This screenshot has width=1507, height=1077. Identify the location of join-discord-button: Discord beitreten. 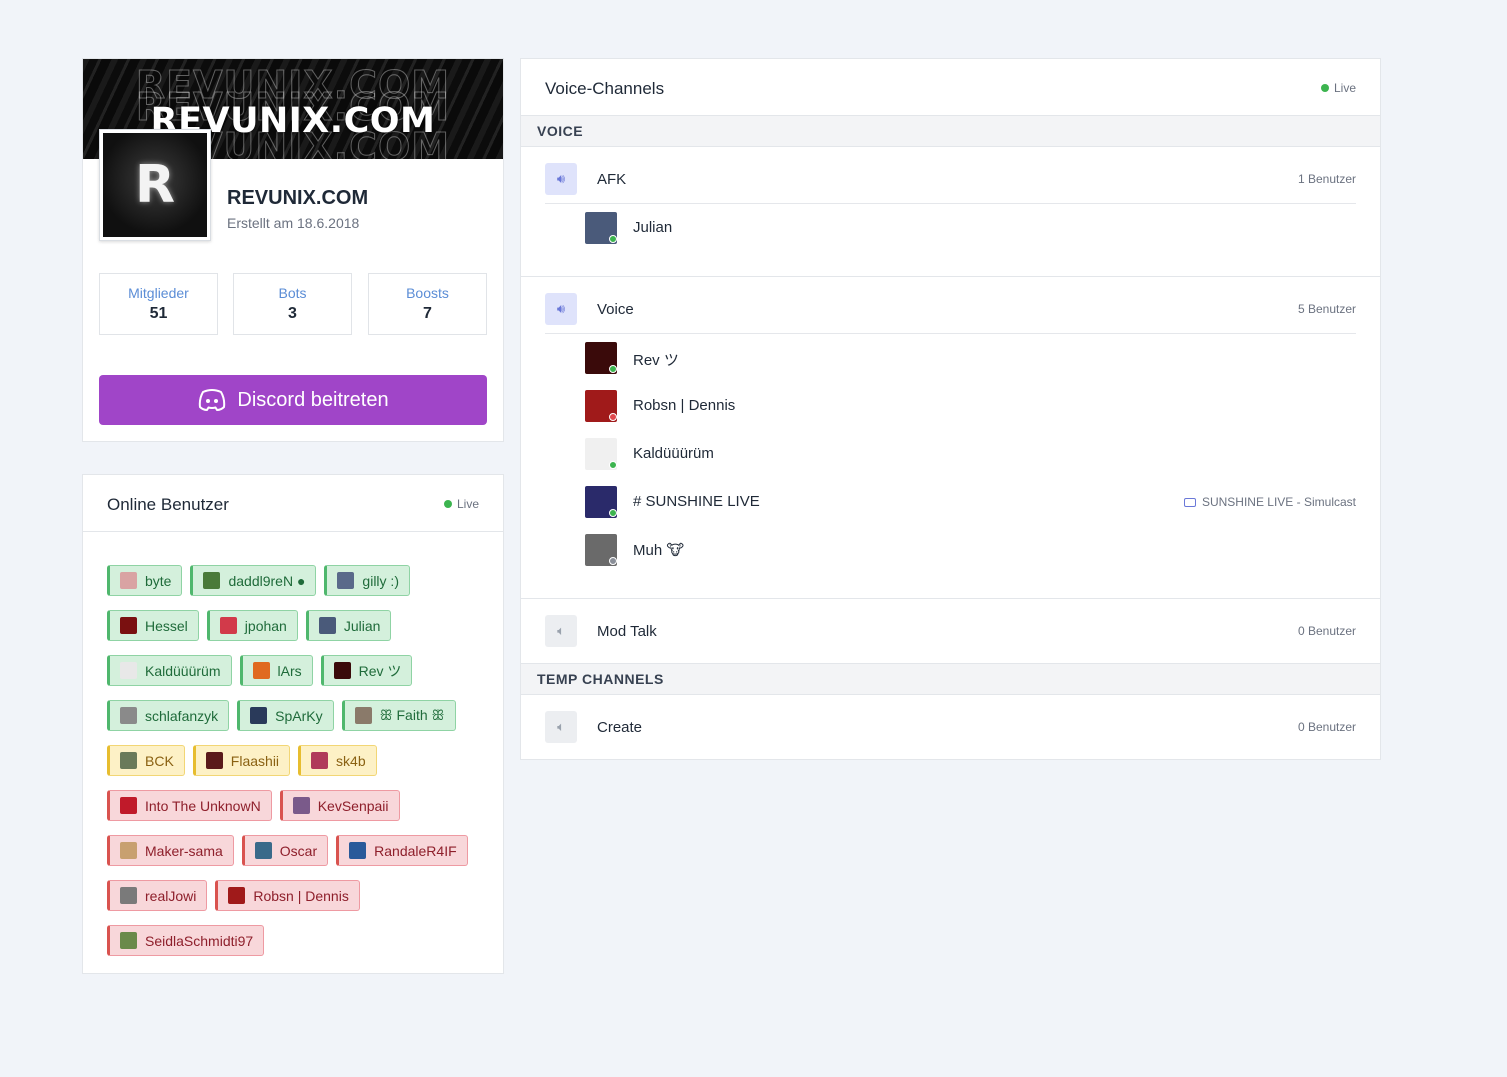
(293, 400).